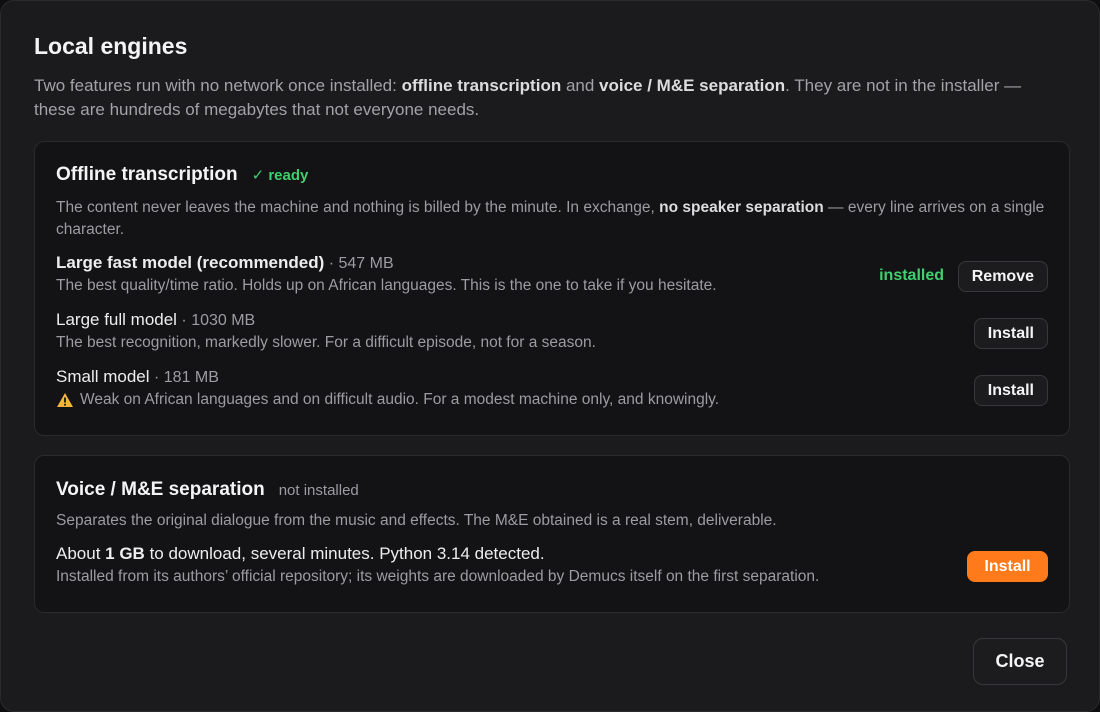 The height and width of the screenshot is (712, 1100). What do you see at coordinates (1010, 333) in the screenshot?
I see `install-large-full-button: Install` at bounding box center [1010, 333].